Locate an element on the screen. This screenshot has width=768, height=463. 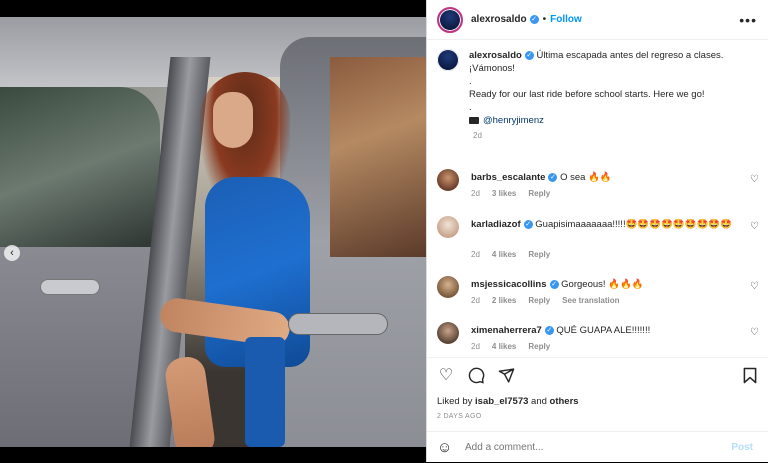
follow-button: Follow is located at coordinates (566, 19).